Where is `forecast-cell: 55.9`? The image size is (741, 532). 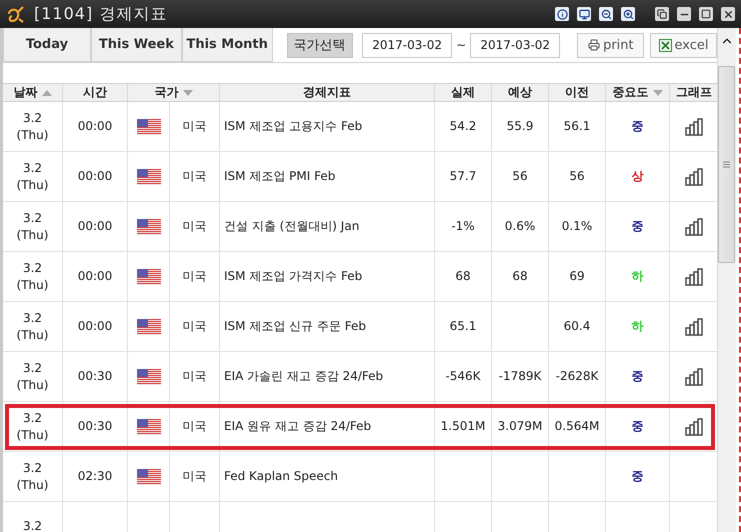 forecast-cell: 55.9 is located at coordinates (520, 126).